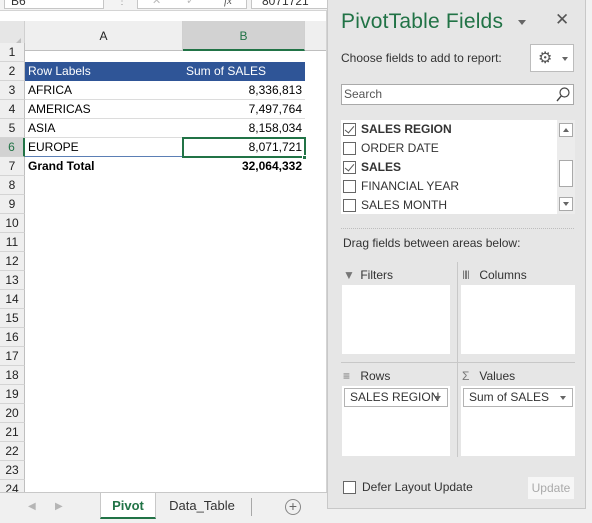  I want to click on pivot-row-value: 8,336,813, so click(244, 90).